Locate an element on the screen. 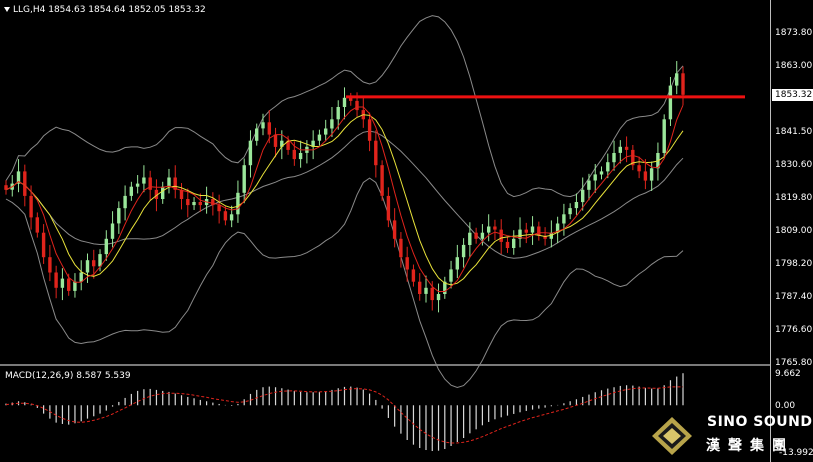 Image resolution: width=813 pixels, height=462 pixels. chart-title: LLG,H4 1854.63 1854.64 1852.05 1853.32 is located at coordinates (105, 10).